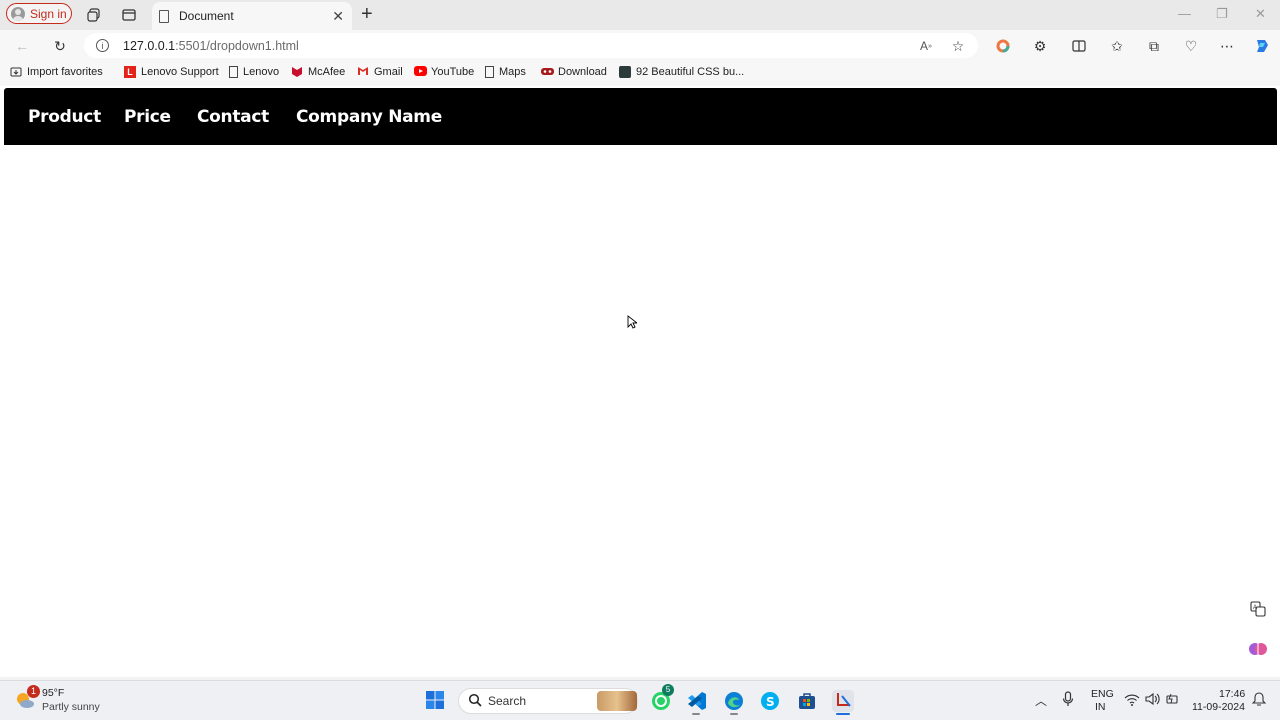 This screenshot has height=720, width=1280. I want to click on language-top: ENG, so click(1102, 694).